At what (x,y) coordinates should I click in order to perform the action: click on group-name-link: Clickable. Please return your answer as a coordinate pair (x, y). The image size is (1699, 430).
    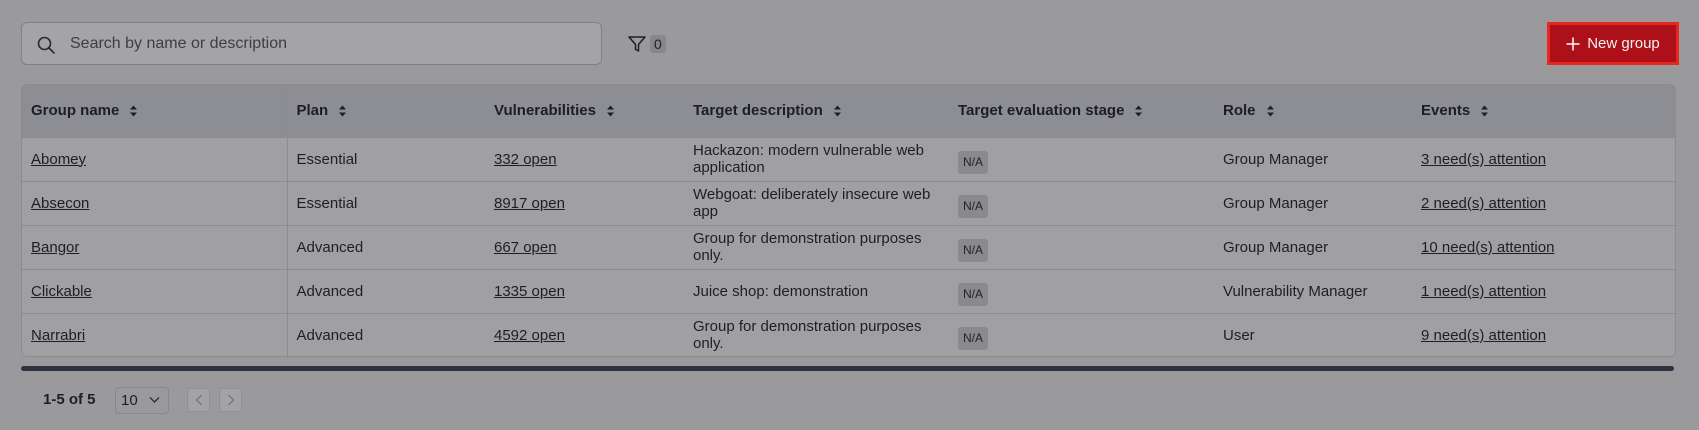
    Looking at the image, I should click on (61, 291).